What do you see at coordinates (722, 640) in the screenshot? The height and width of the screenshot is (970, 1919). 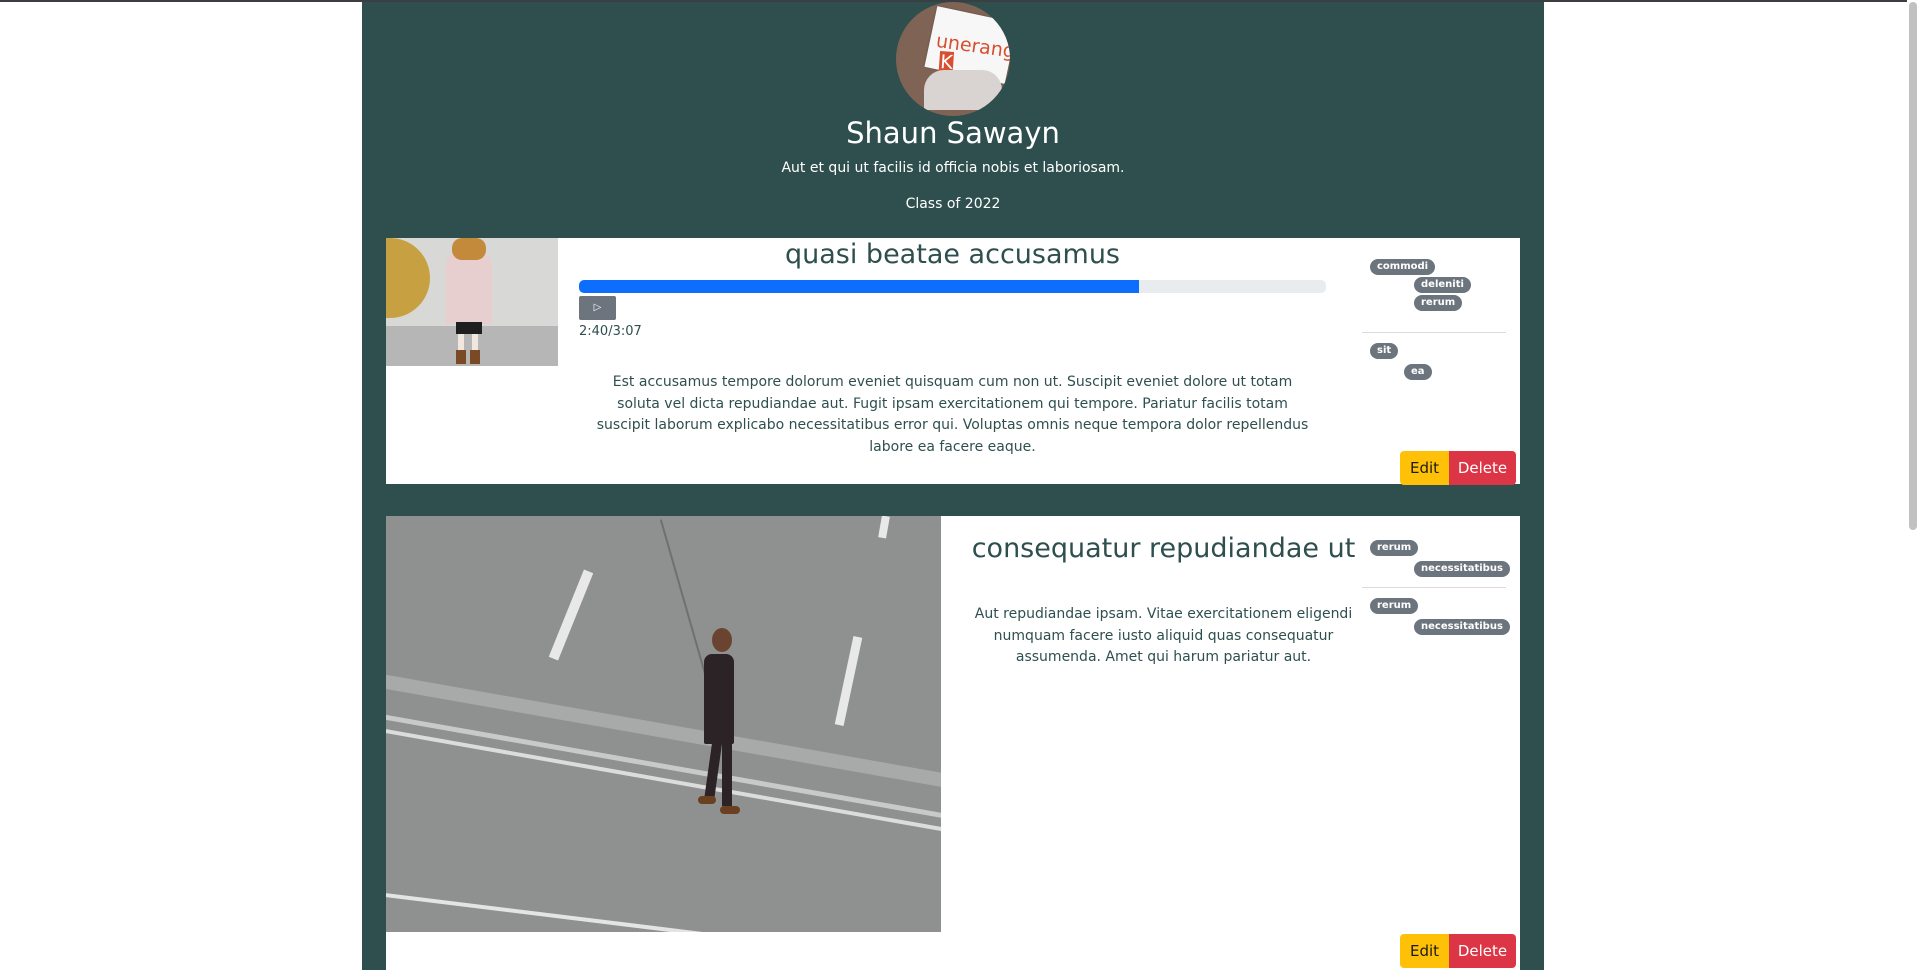 I see `photo-person-head` at bounding box center [722, 640].